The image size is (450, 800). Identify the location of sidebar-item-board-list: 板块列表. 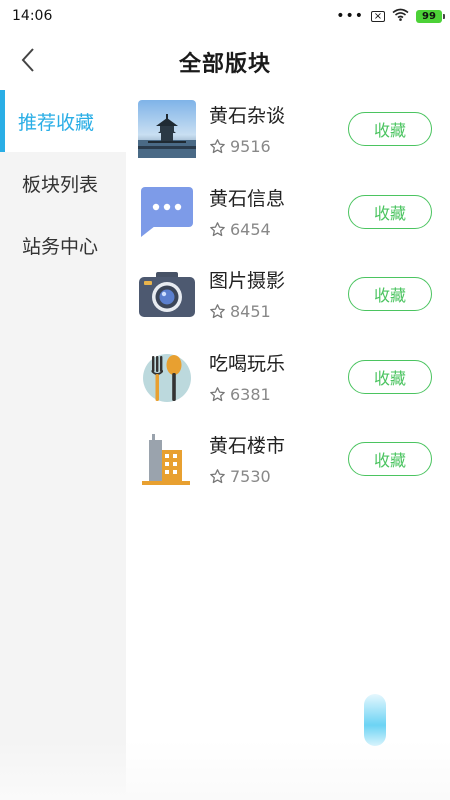
(63, 183).